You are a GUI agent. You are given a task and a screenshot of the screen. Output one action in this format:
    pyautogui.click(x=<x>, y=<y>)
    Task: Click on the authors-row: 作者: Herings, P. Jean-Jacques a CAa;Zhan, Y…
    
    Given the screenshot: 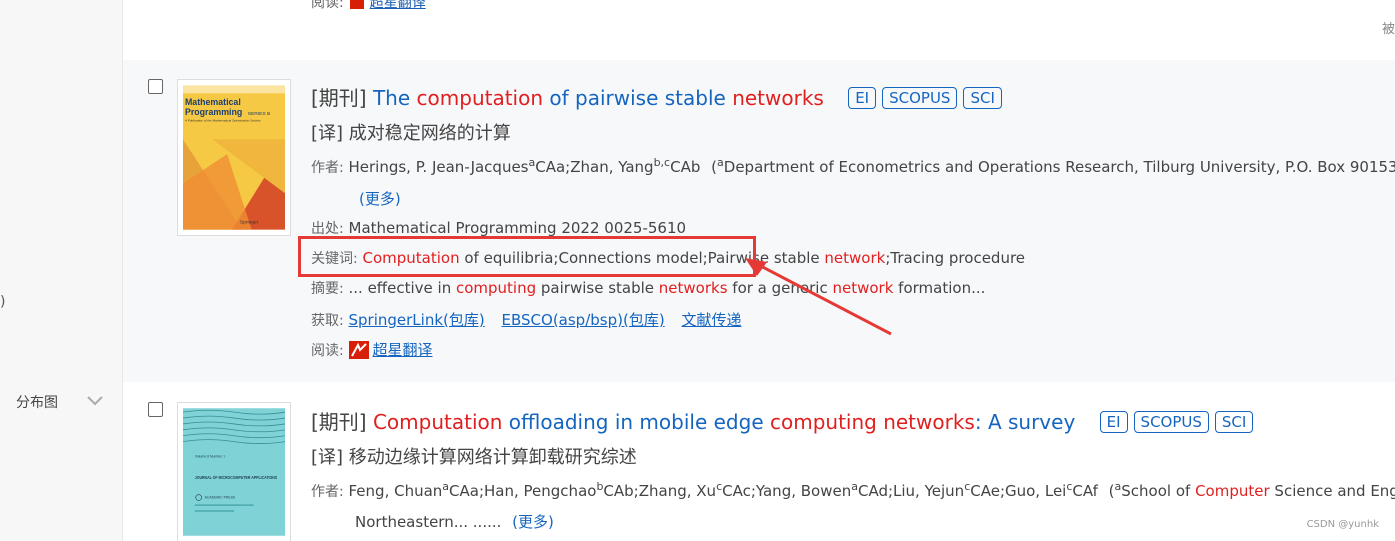 What is the action you would take?
    pyautogui.click(x=853, y=166)
    